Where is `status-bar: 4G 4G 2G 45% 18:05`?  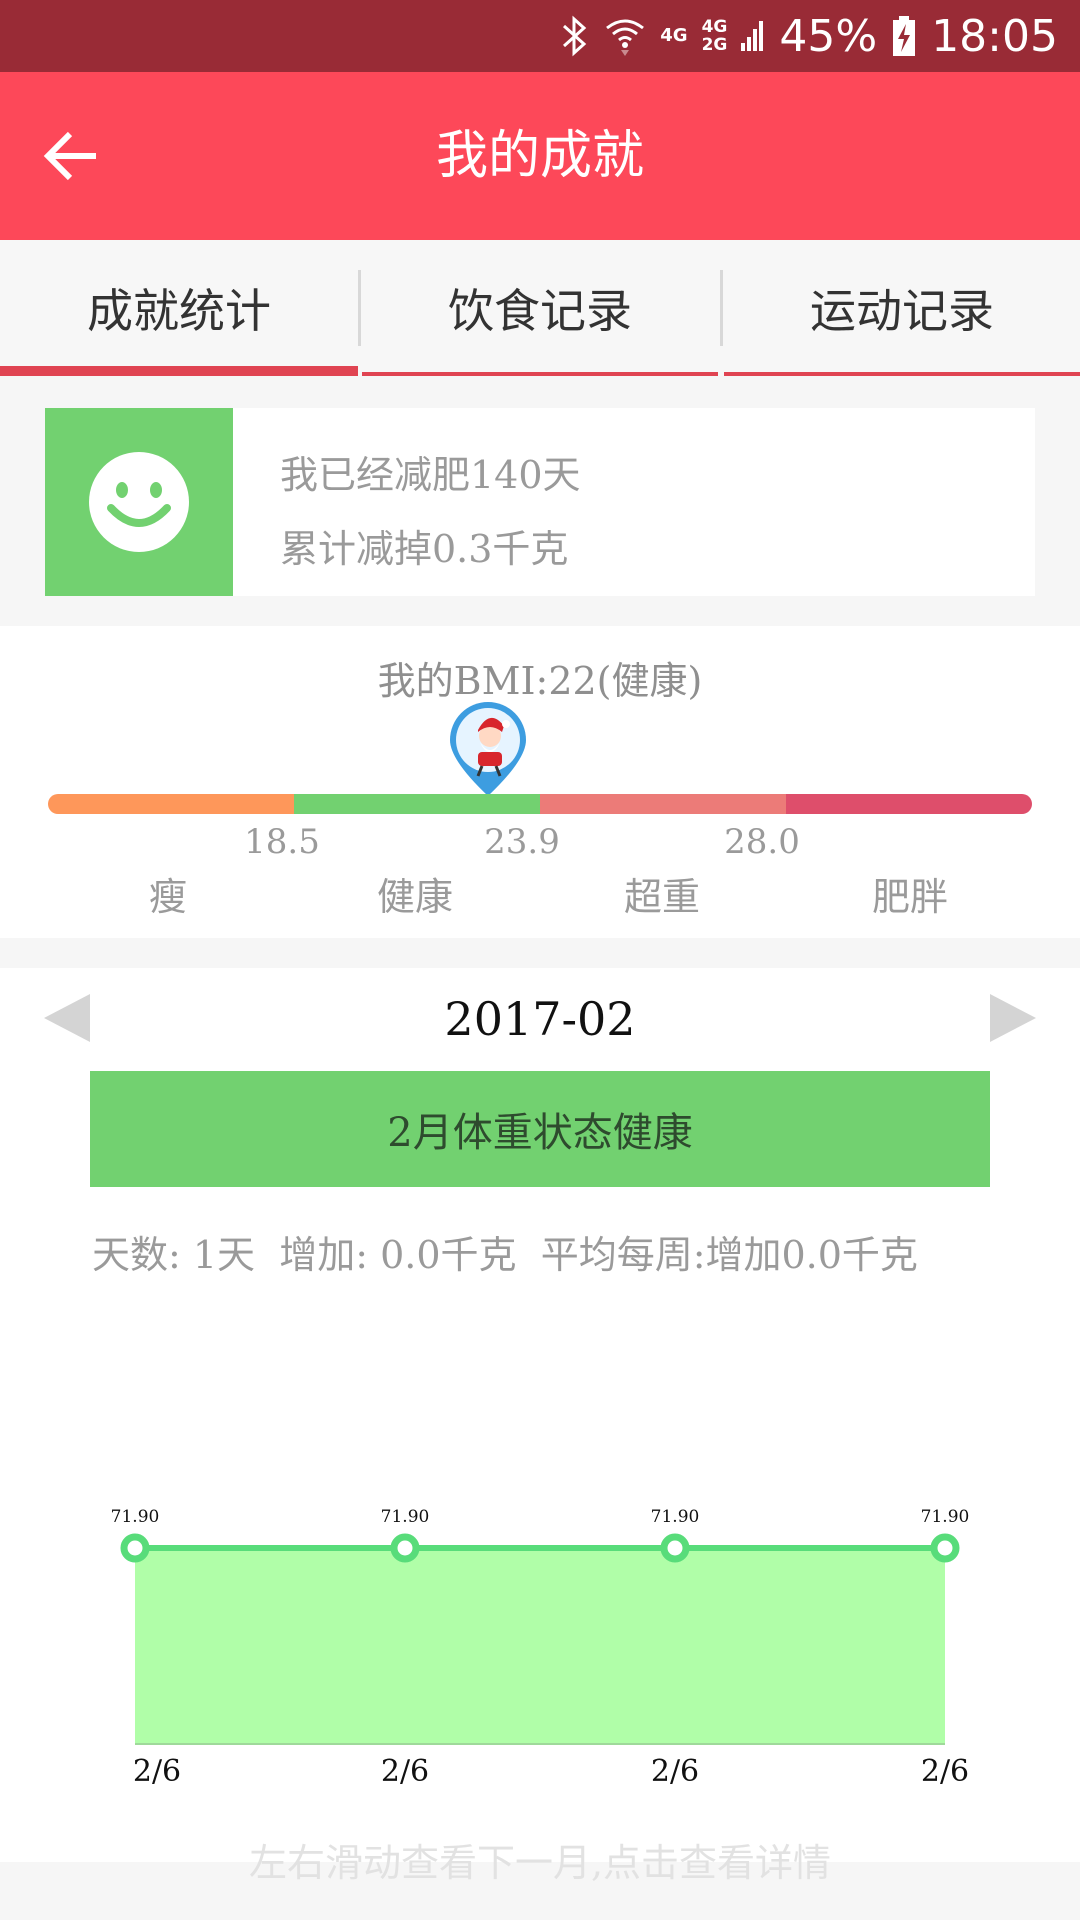 status-bar: 4G 4G 2G 45% 18:05 is located at coordinates (540, 36).